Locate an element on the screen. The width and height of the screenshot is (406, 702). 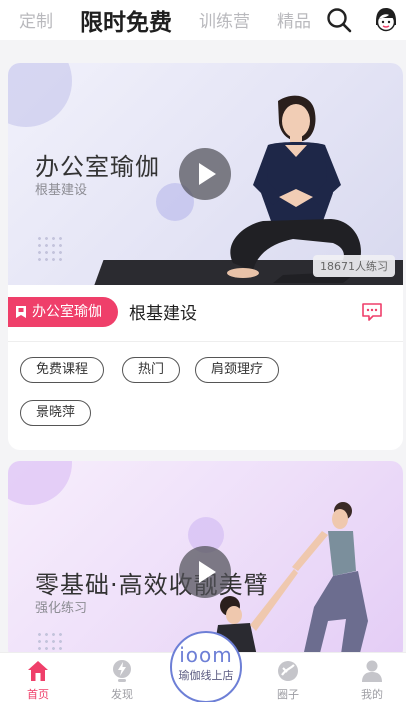
tag-pill: 肩颈理疗 is located at coordinates (237, 370).